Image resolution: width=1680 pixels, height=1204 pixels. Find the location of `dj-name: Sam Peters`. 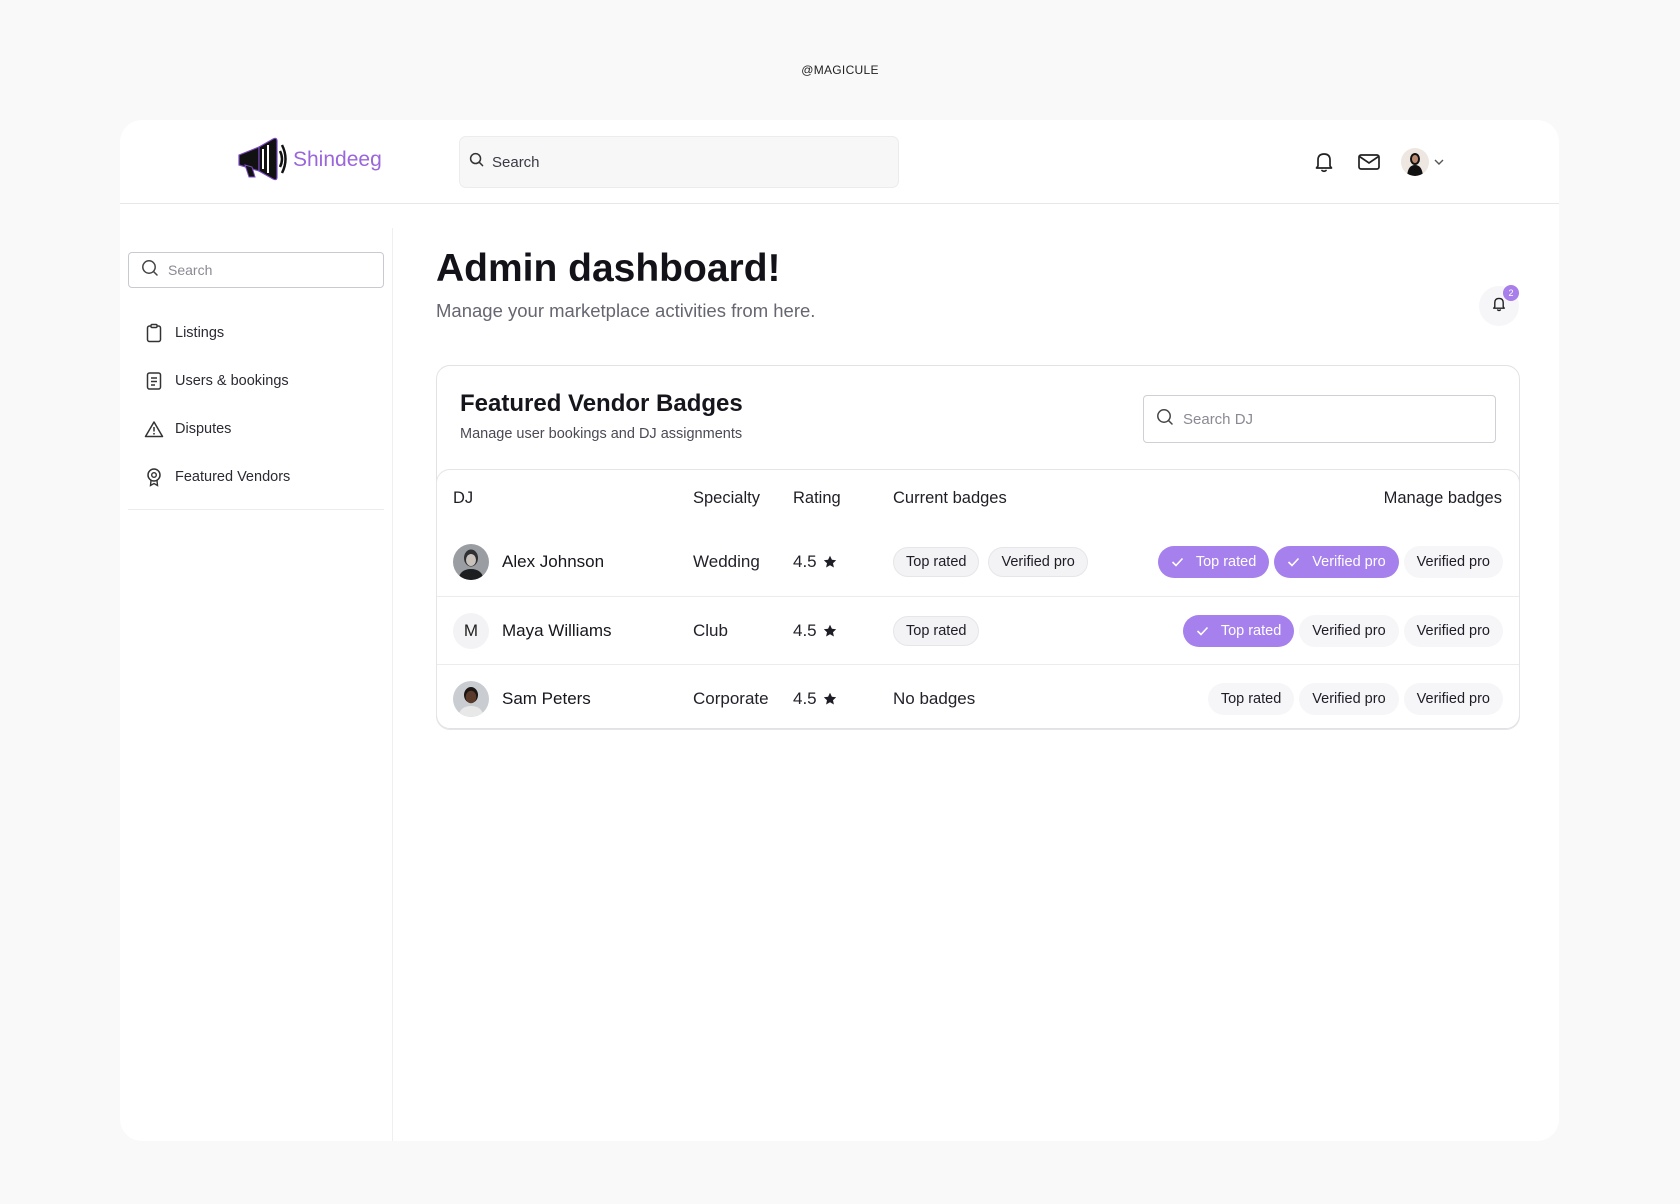

dj-name: Sam Peters is located at coordinates (546, 698).